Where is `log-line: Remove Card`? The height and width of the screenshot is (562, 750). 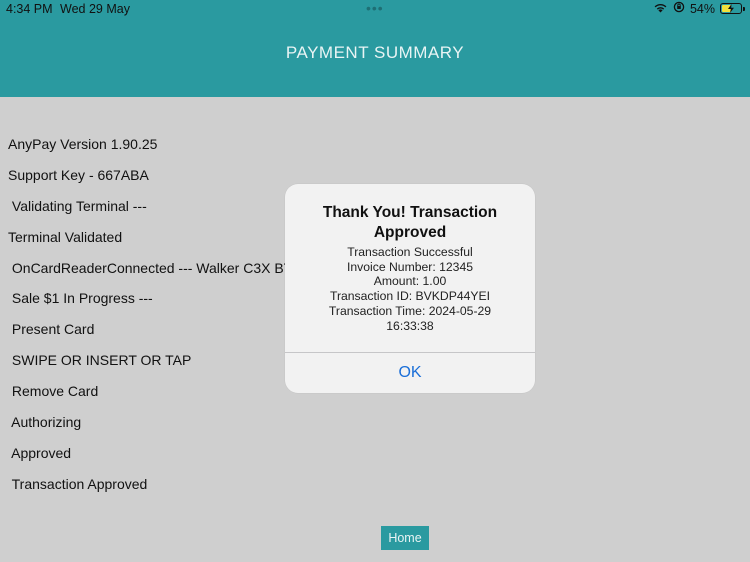 log-line: Remove Card is located at coordinates (53, 391).